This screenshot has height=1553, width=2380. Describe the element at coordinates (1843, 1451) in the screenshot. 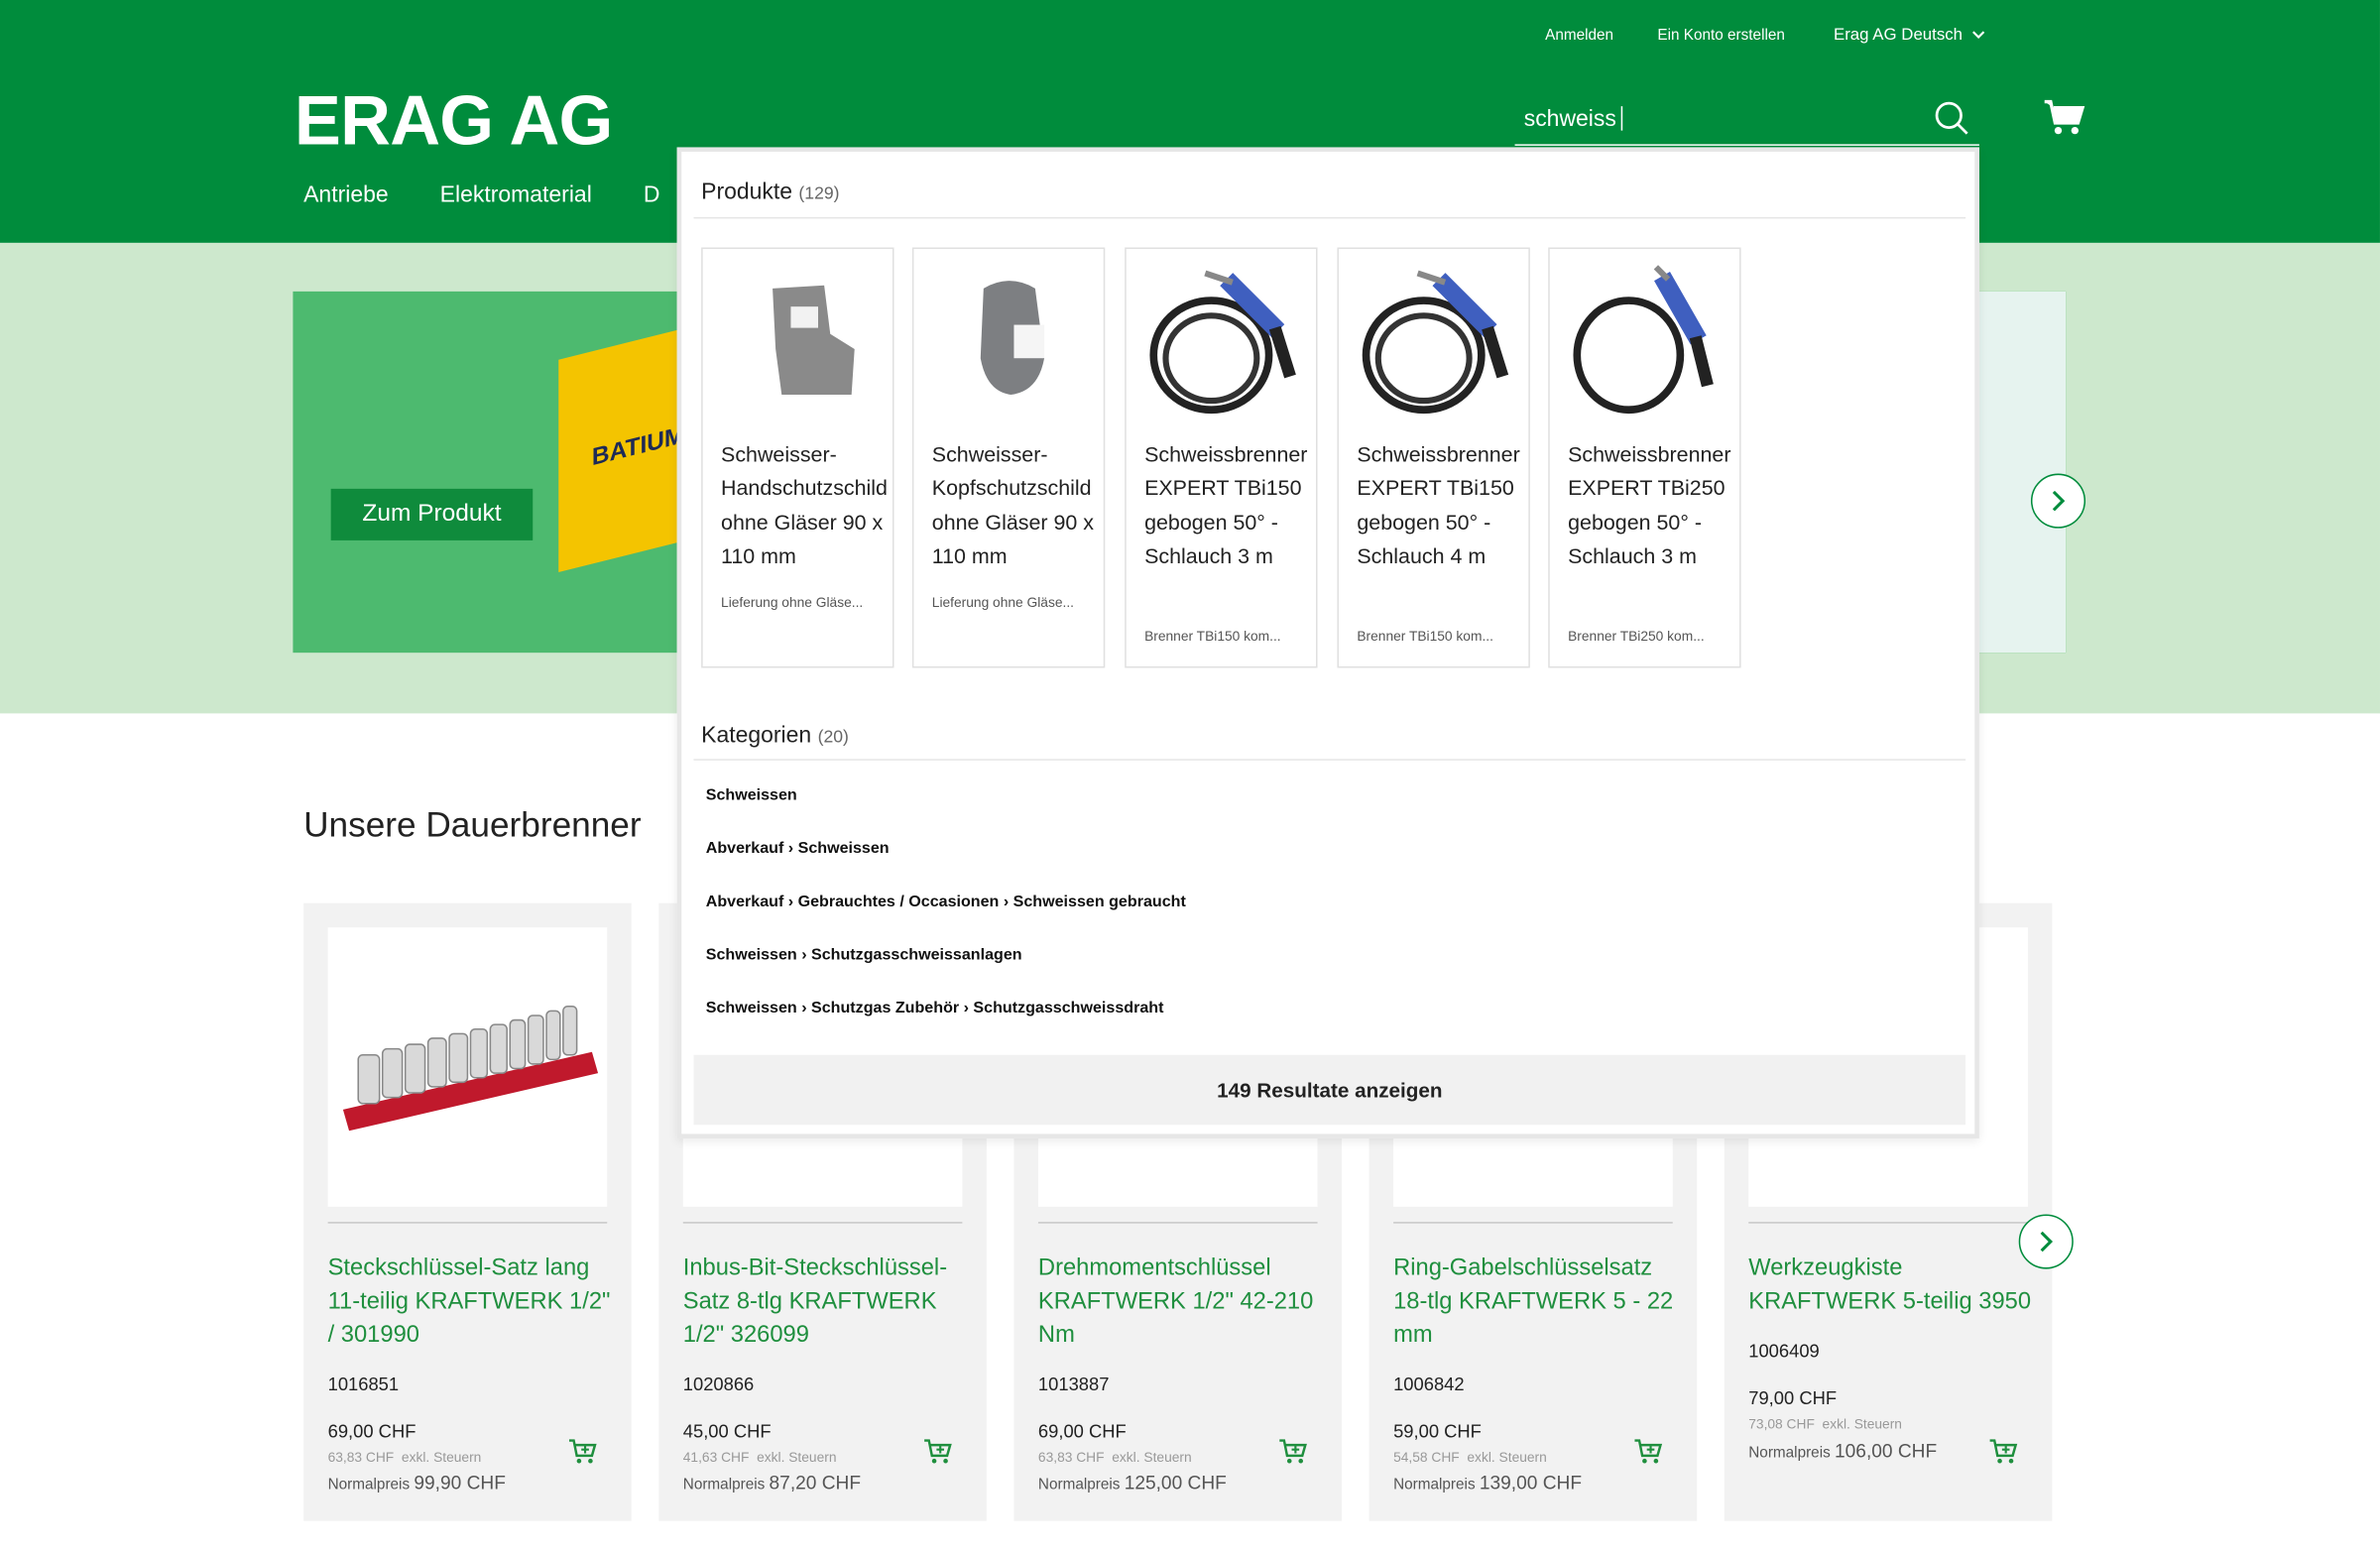

I see `normal-price: Normalpreis 106,00 CHF` at that location.